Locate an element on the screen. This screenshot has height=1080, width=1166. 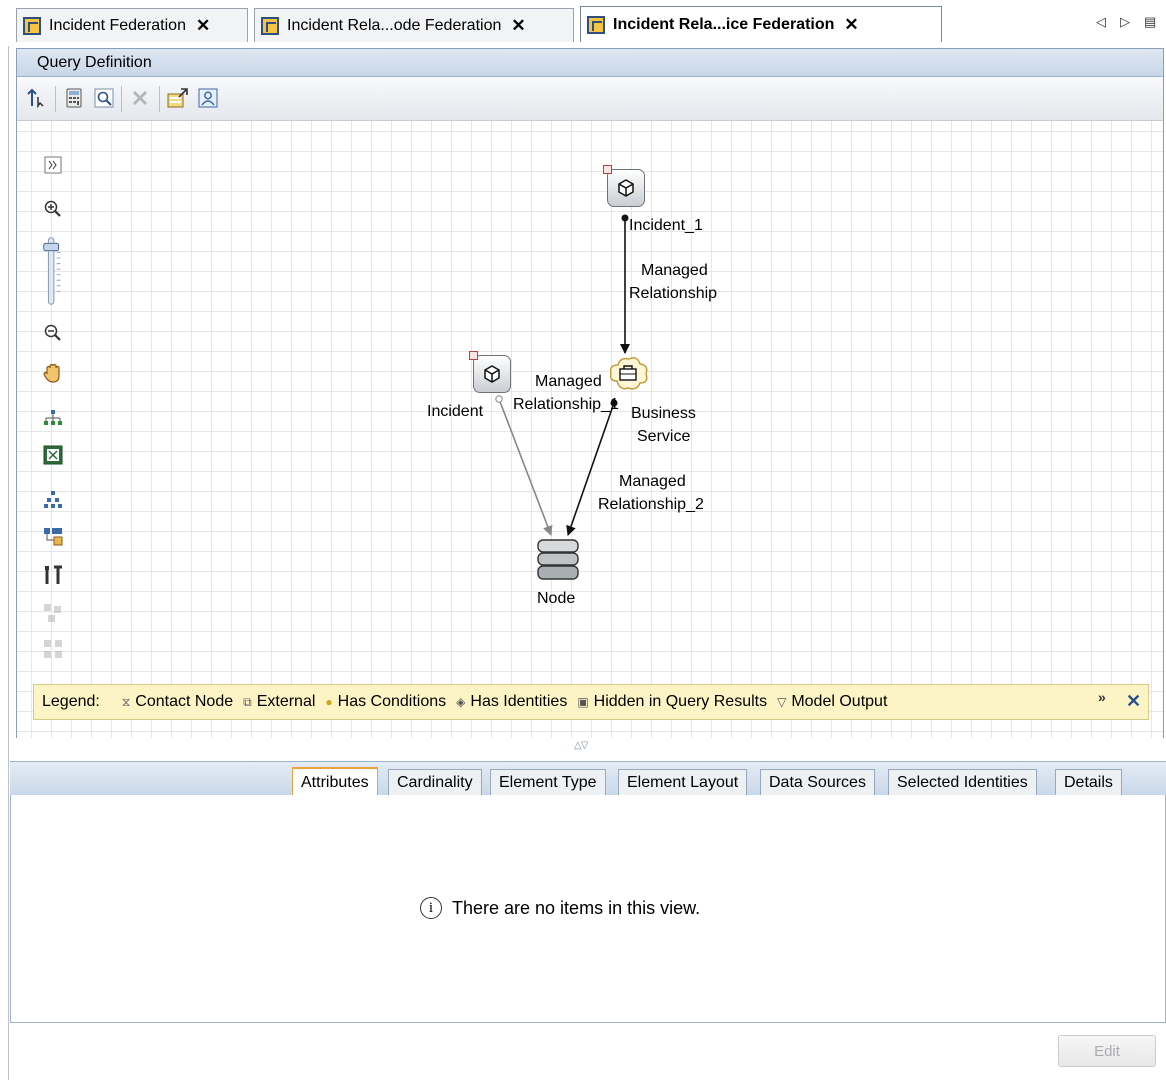
calculator-icon is located at coordinates (74, 98).